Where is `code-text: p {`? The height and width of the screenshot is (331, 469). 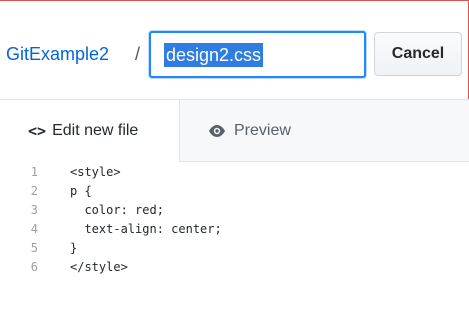 code-text: p { is located at coordinates (81, 191).